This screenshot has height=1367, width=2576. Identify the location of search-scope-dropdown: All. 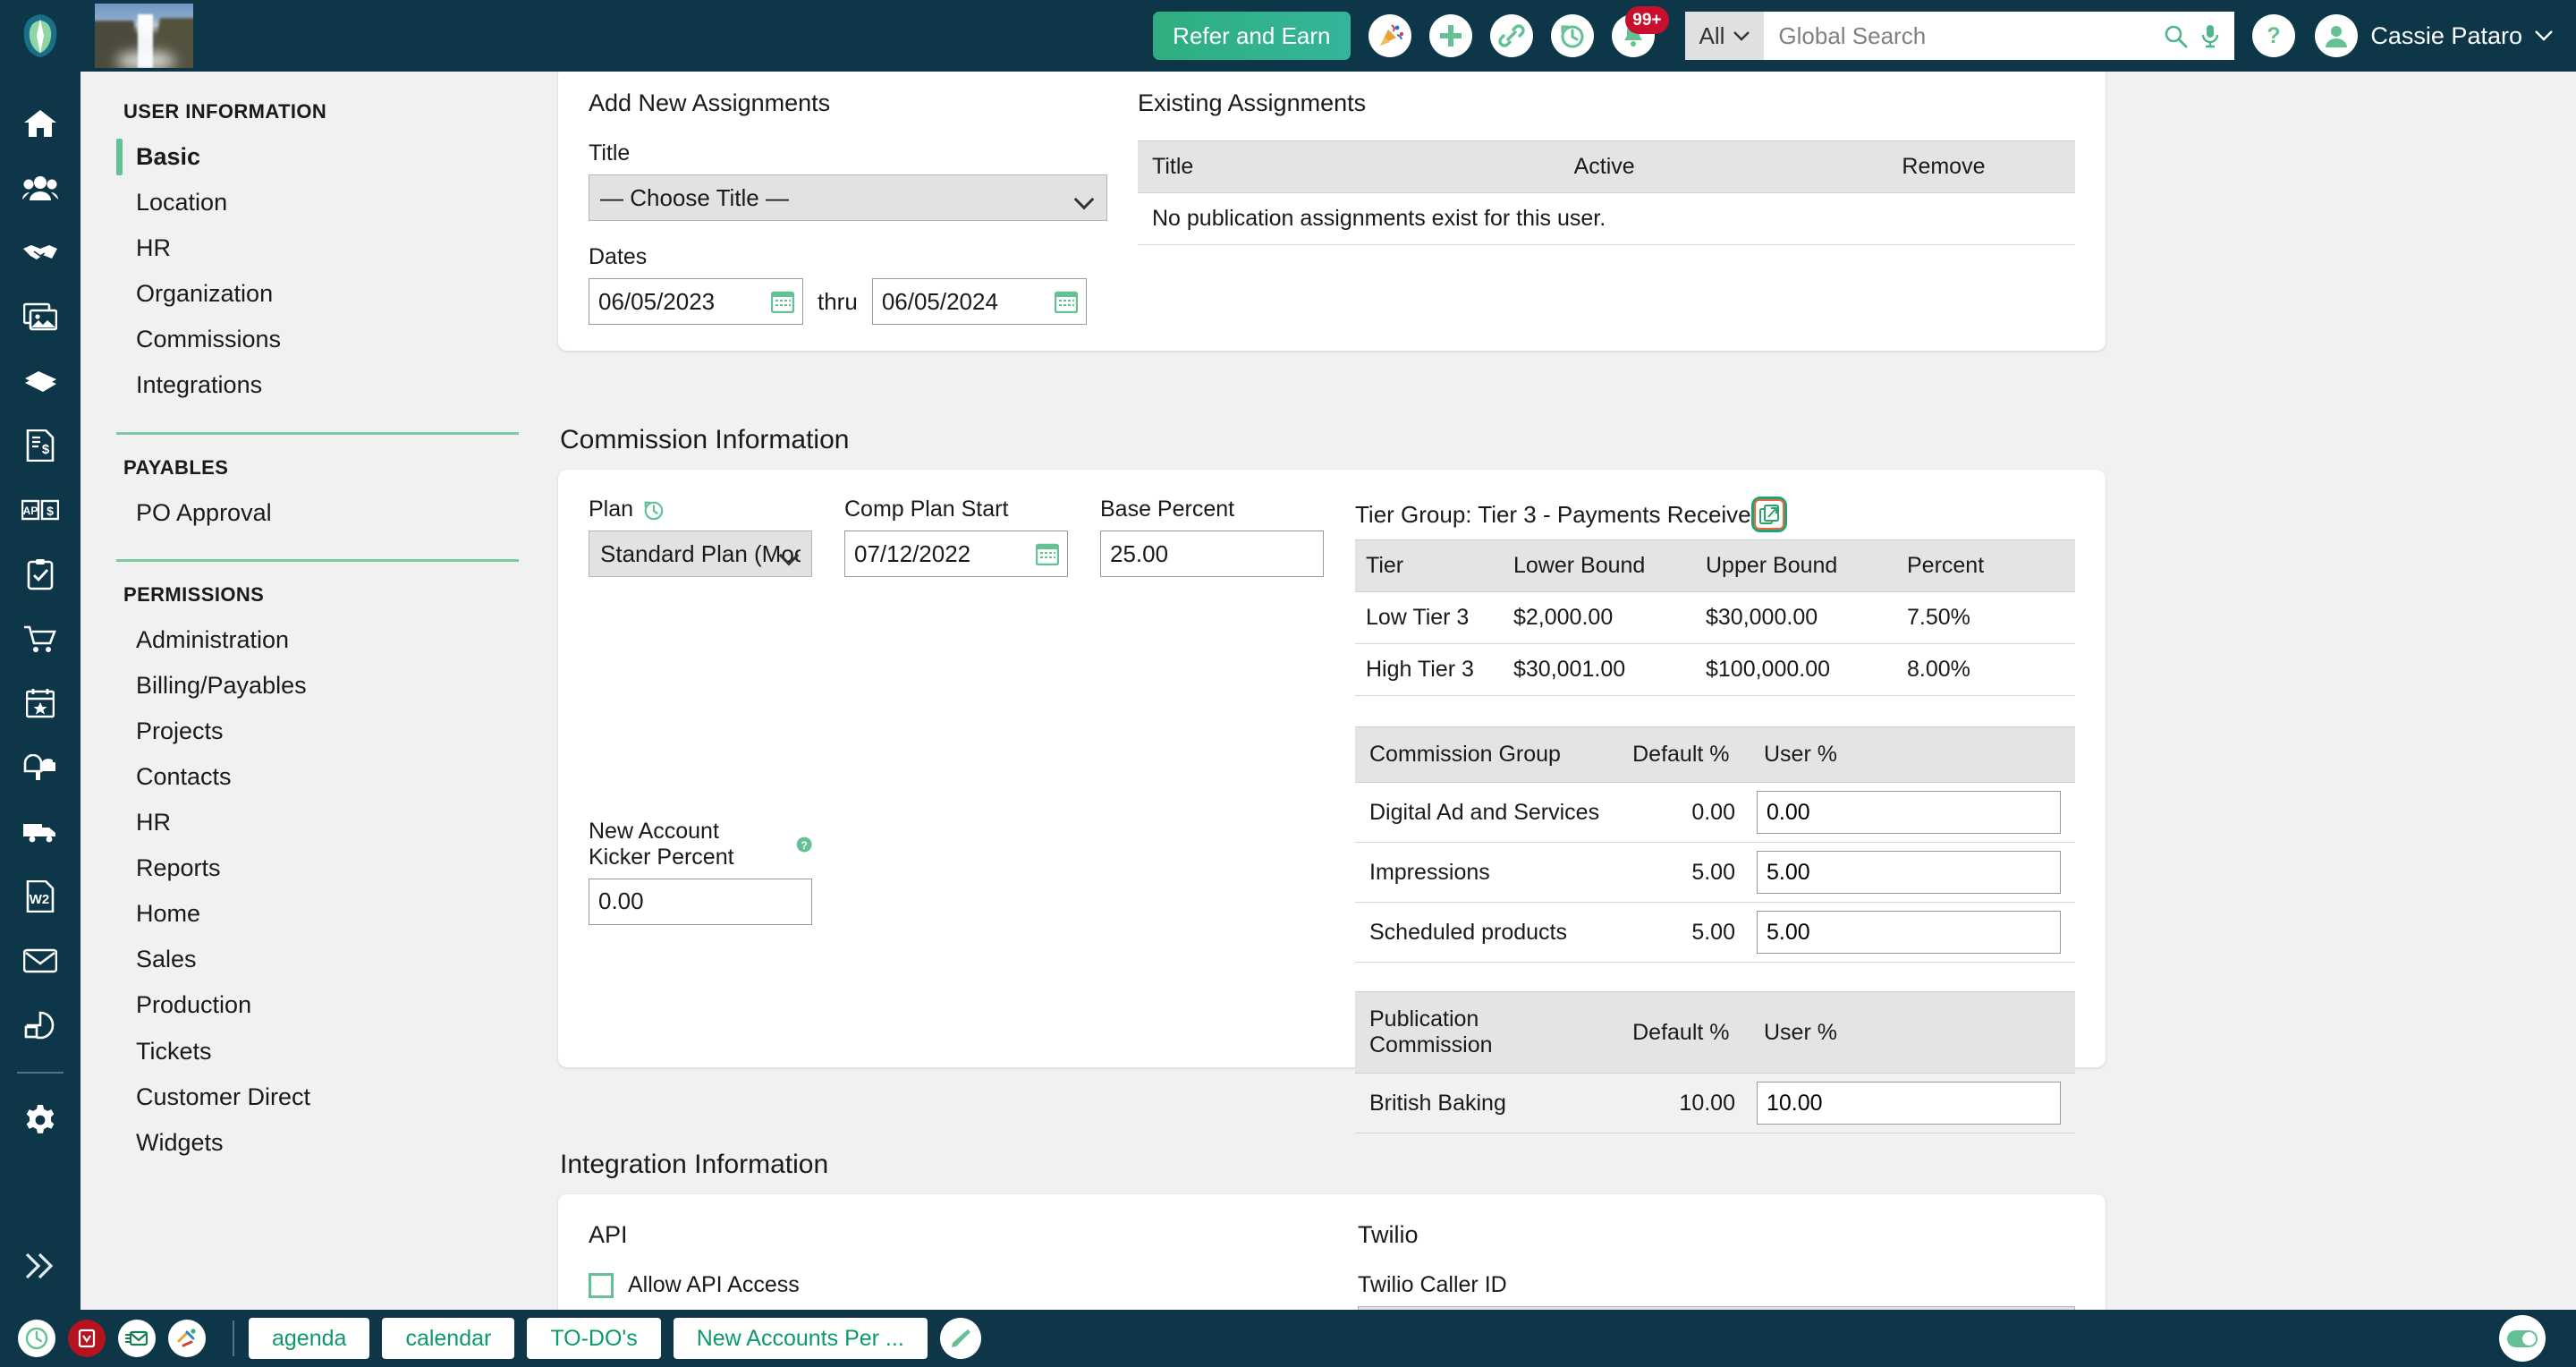
(1724, 36).